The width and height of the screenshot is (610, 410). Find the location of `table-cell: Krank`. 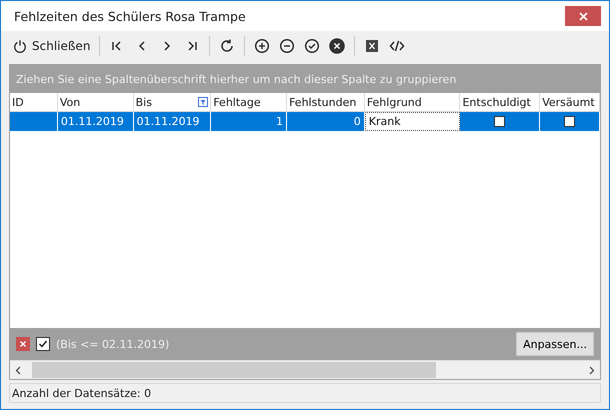

table-cell: Krank is located at coordinates (412, 121).